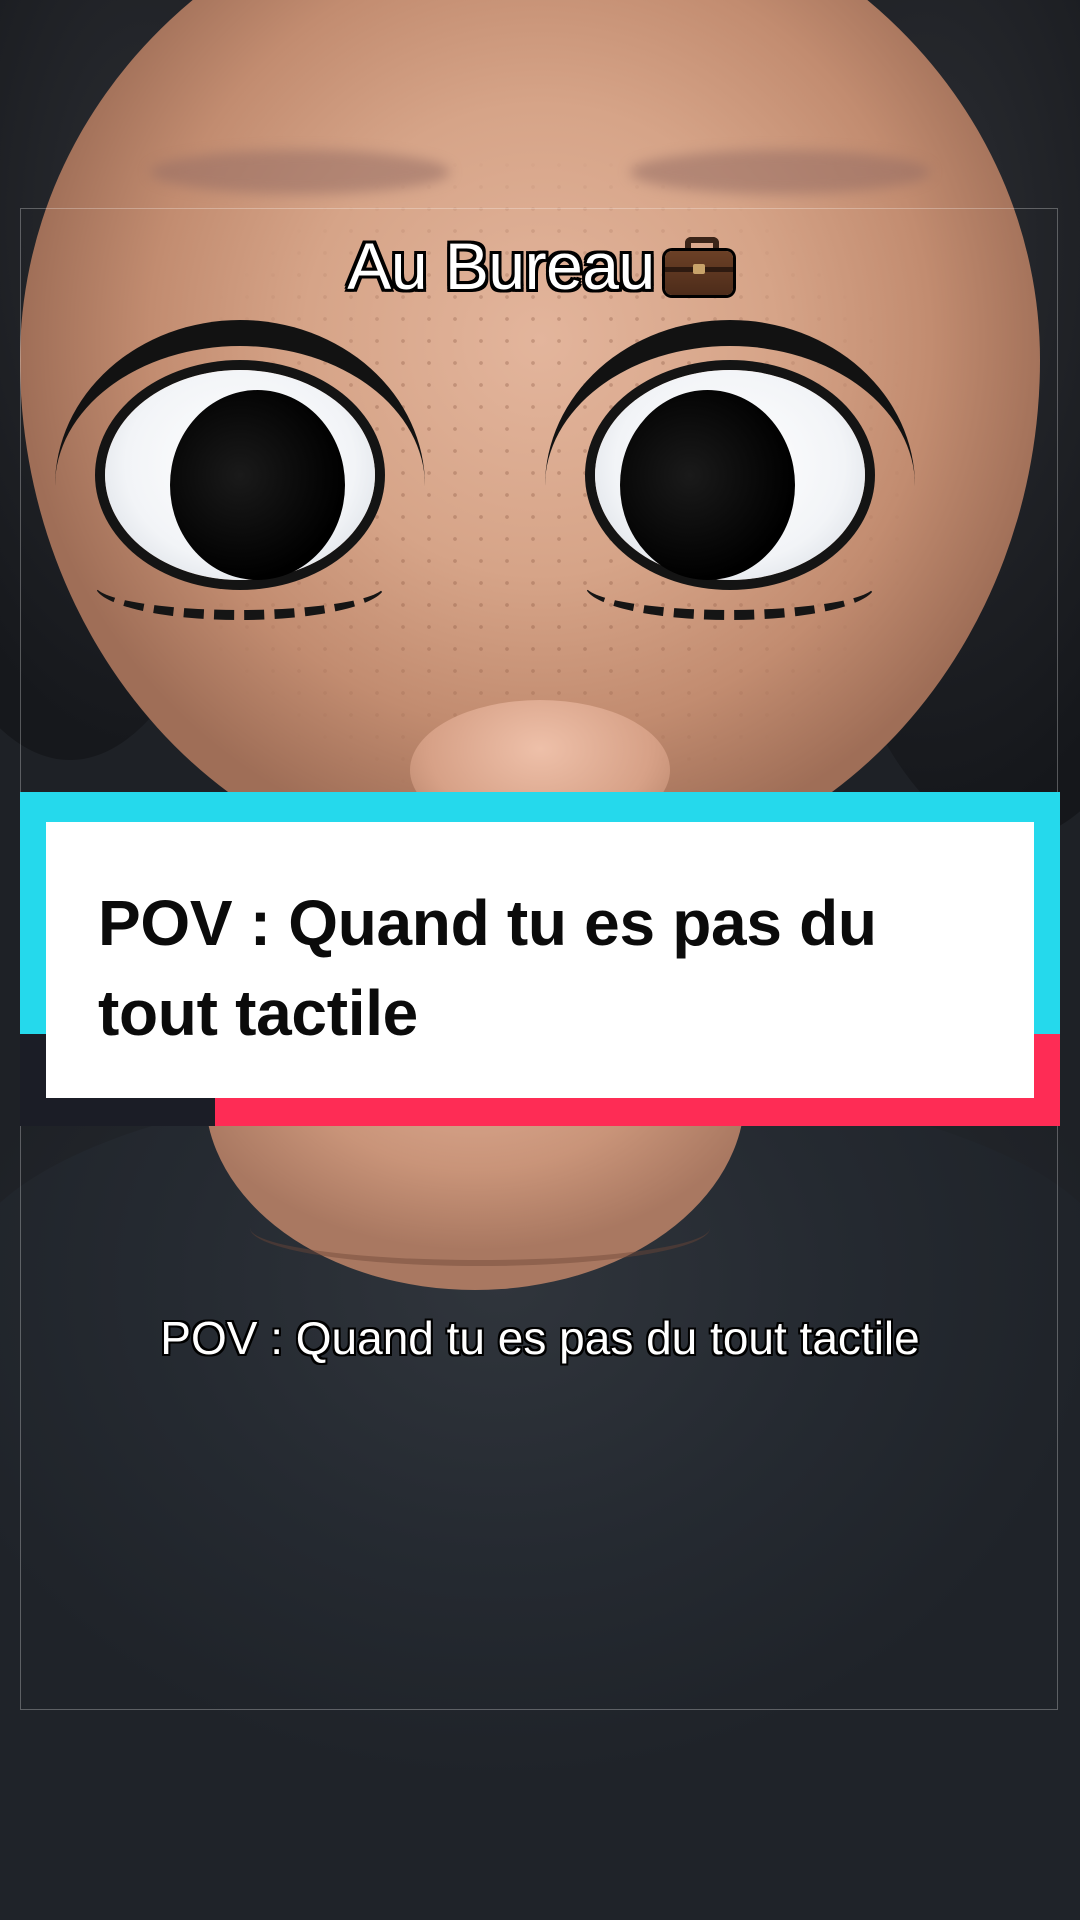  I want to click on left-brow, so click(300, 172).